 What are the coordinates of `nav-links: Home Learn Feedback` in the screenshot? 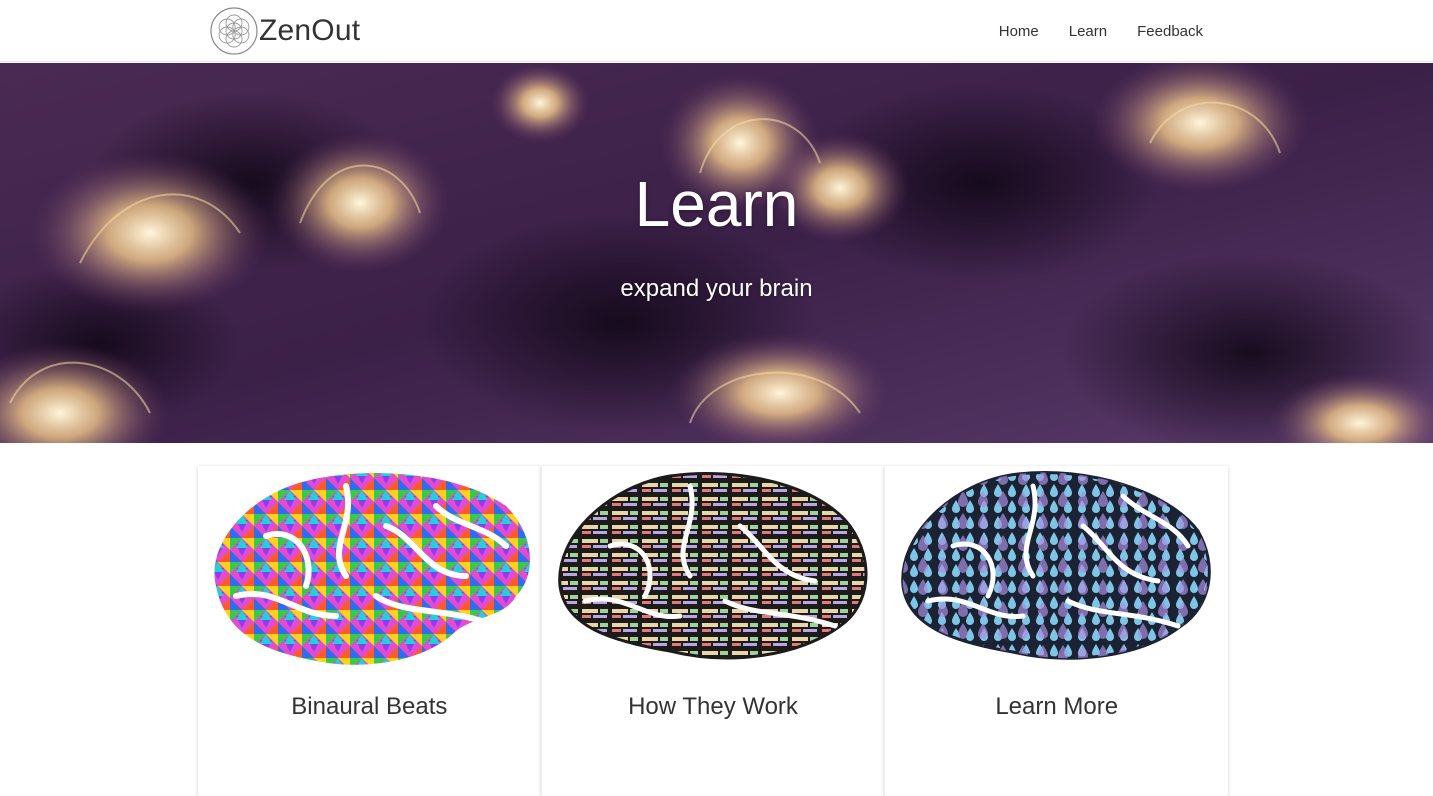 It's located at (1086, 31).